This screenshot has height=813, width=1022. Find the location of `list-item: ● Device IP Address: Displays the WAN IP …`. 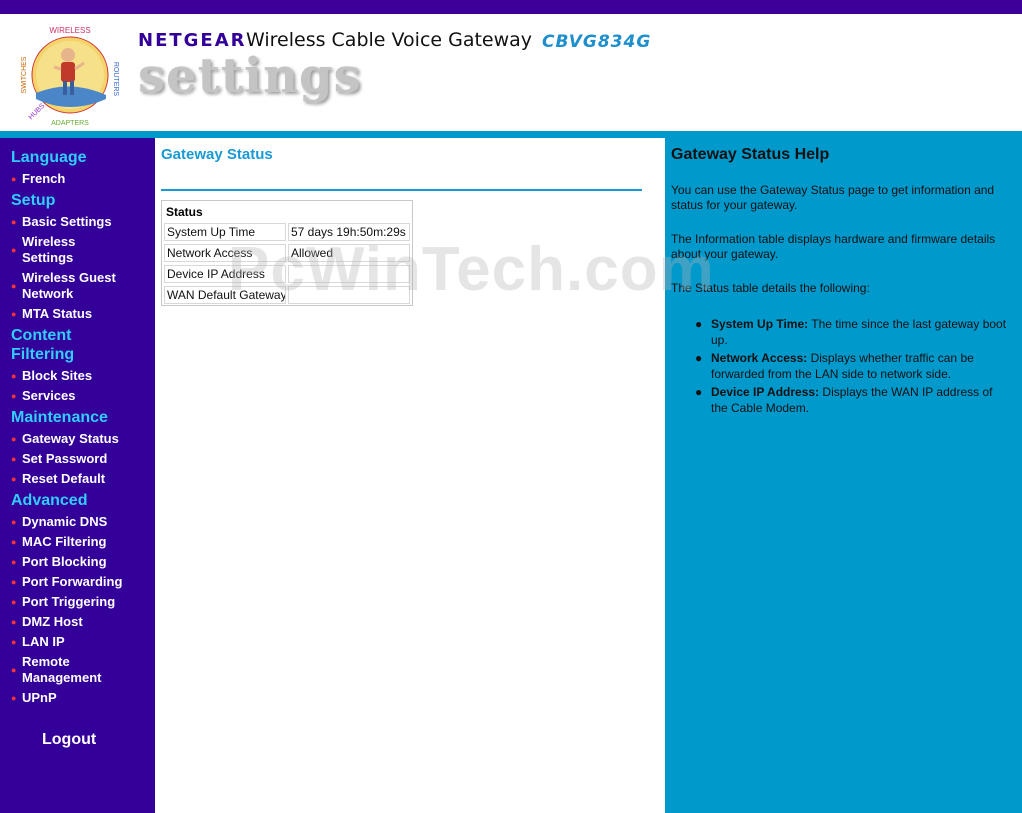

list-item: ● Device IP Address: Displays the WAN IP … is located at coordinates (844, 400).